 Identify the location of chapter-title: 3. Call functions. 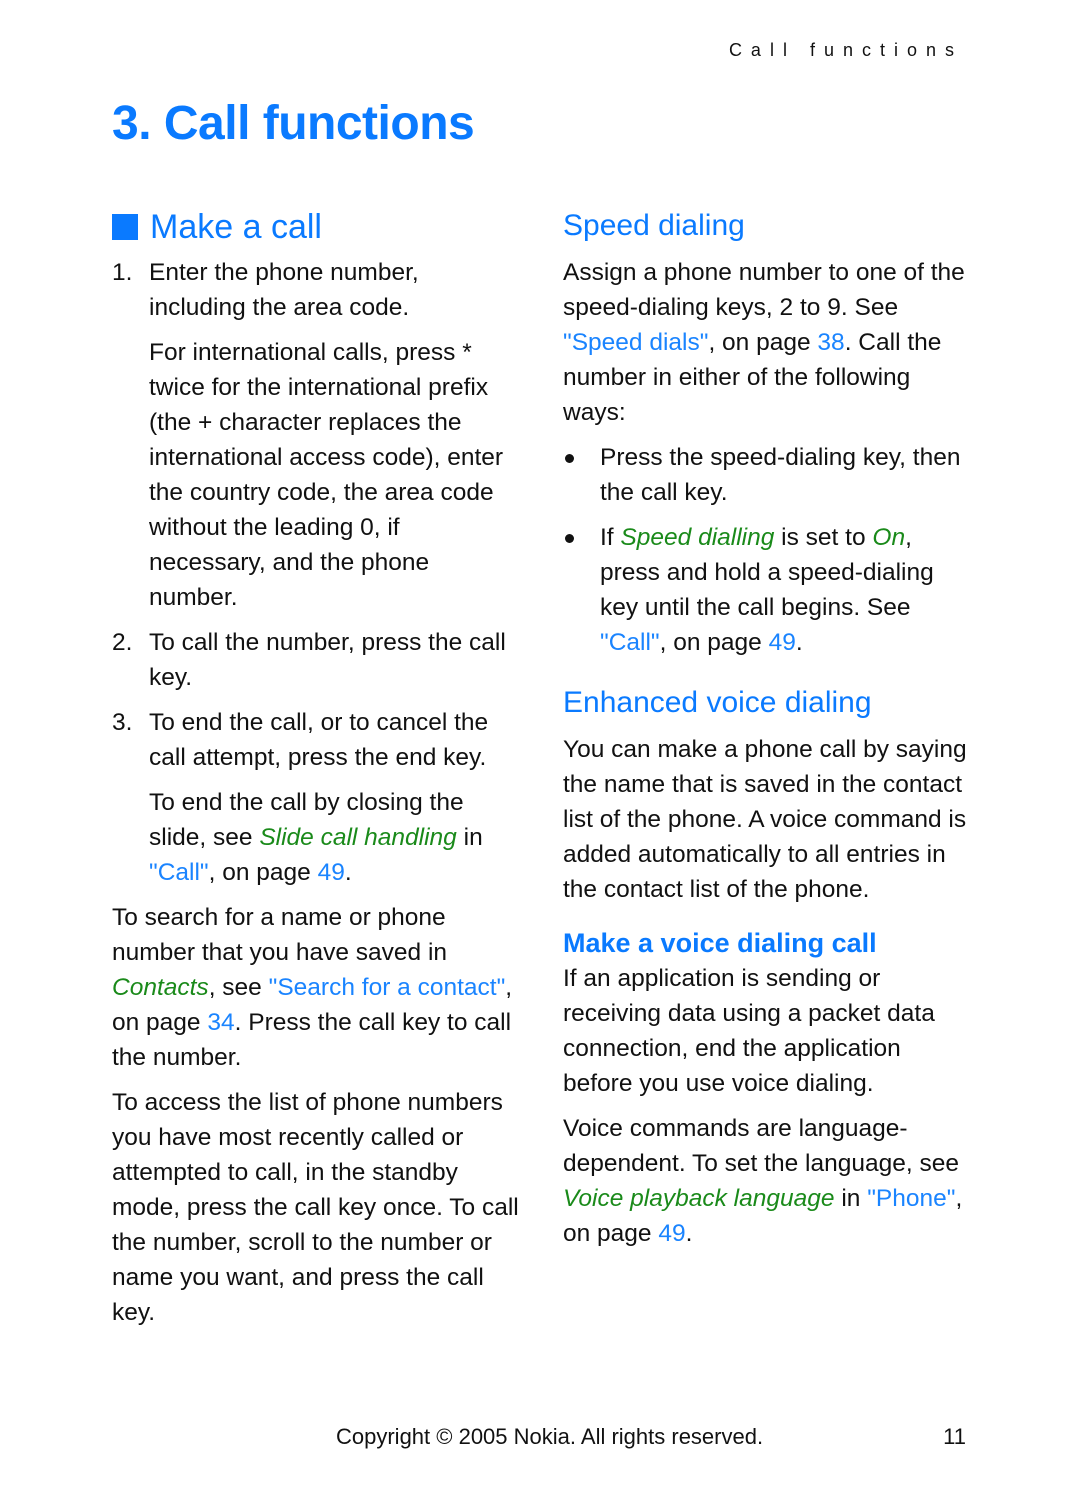
(293, 123).